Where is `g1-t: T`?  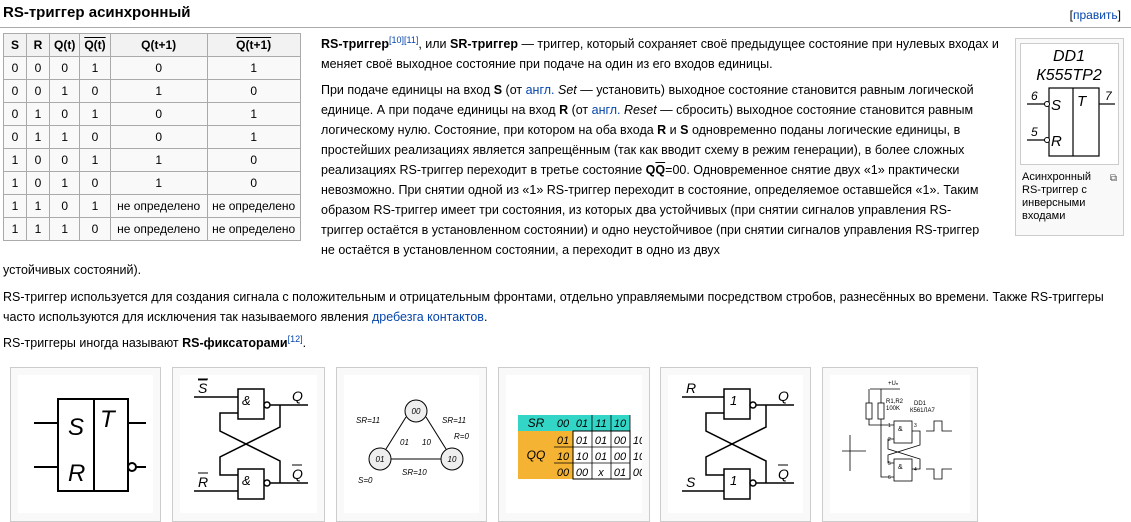 g1-t: T is located at coordinates (108, 419).